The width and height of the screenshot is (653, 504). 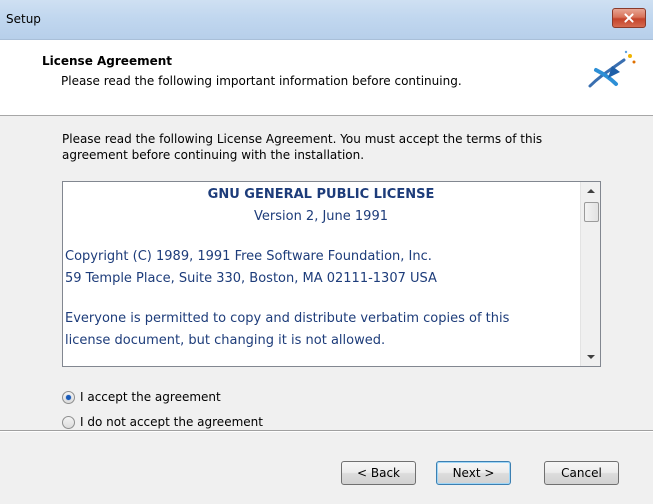 I want to click on cancel-button: Cancel, so click(x=581, y=473).